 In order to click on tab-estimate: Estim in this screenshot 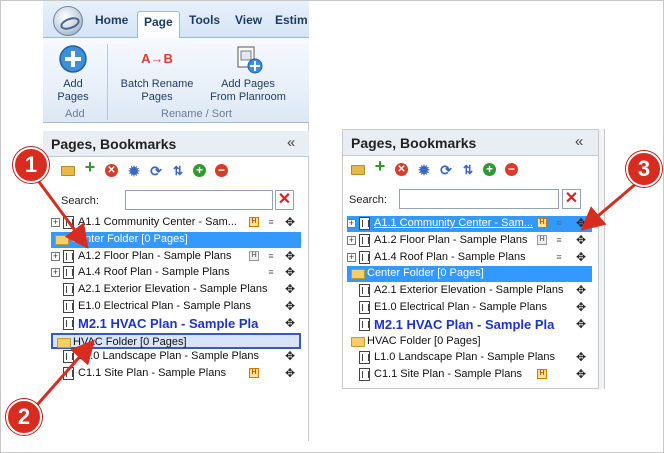, I will do `click(291, 20)`.